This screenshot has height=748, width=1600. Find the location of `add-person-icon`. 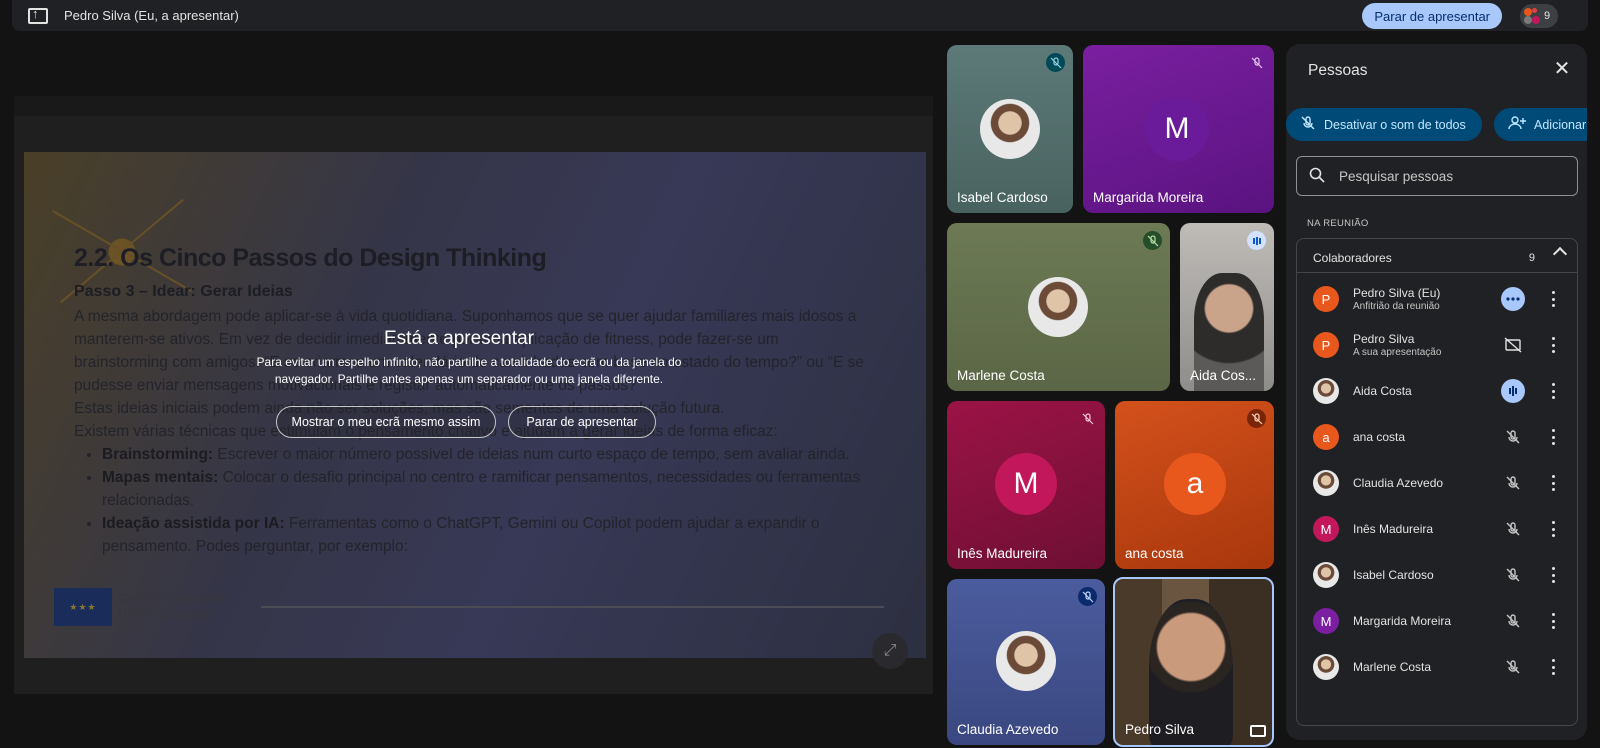

add-person-icon is located at coordinates (1517, 124).